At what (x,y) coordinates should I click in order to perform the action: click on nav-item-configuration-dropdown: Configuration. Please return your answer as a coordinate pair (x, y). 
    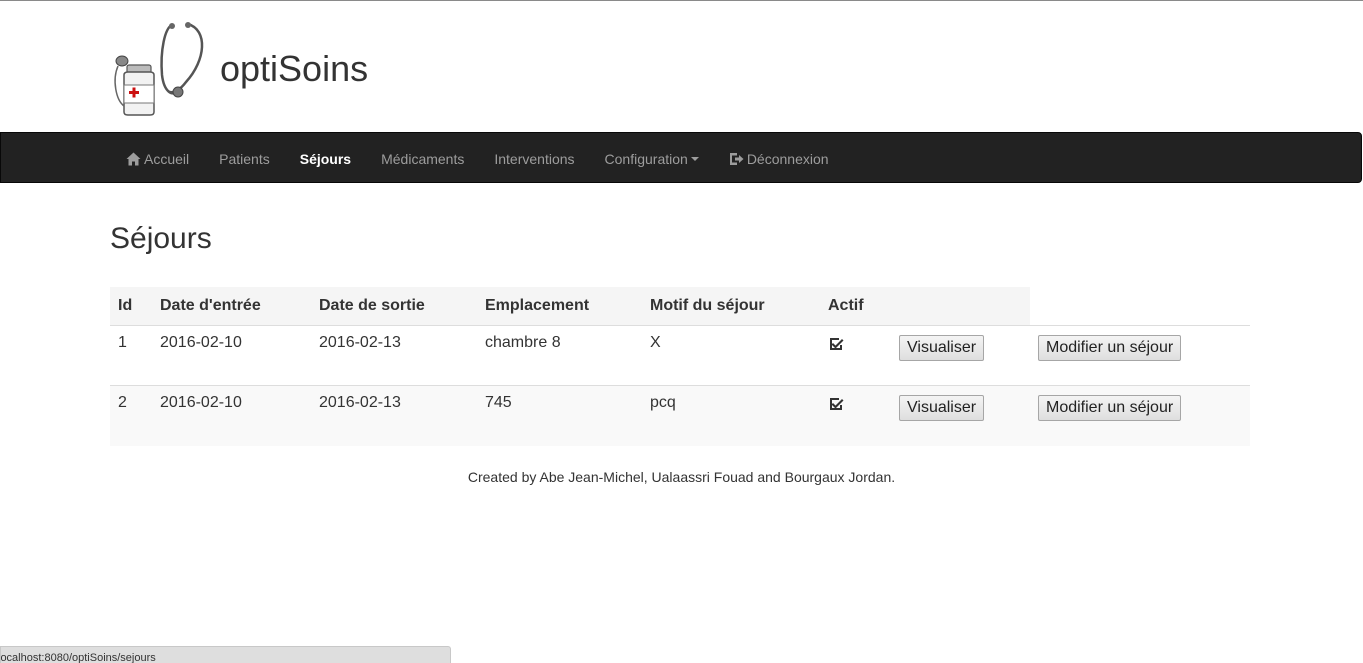
    Looking at the image, I should click on (652, 158).